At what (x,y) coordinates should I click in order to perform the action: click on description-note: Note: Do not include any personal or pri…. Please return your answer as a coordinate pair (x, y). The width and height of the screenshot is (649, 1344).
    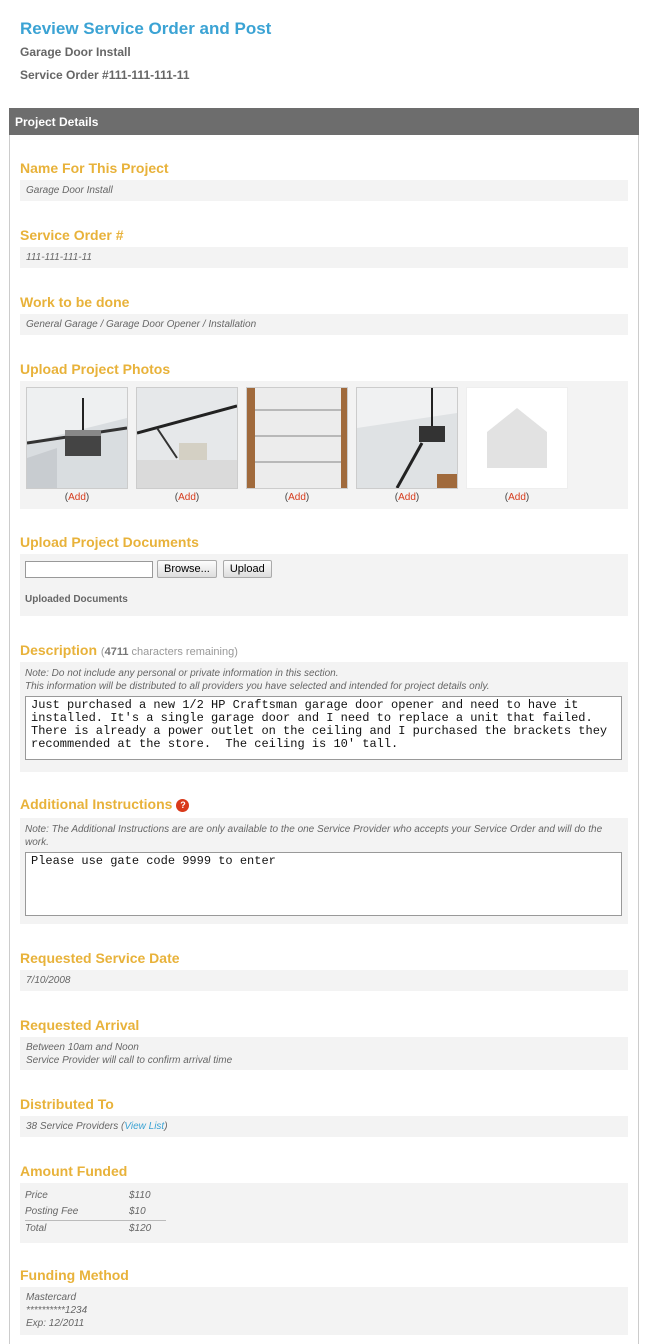
    Looking at the image, I should click on (257, 680).